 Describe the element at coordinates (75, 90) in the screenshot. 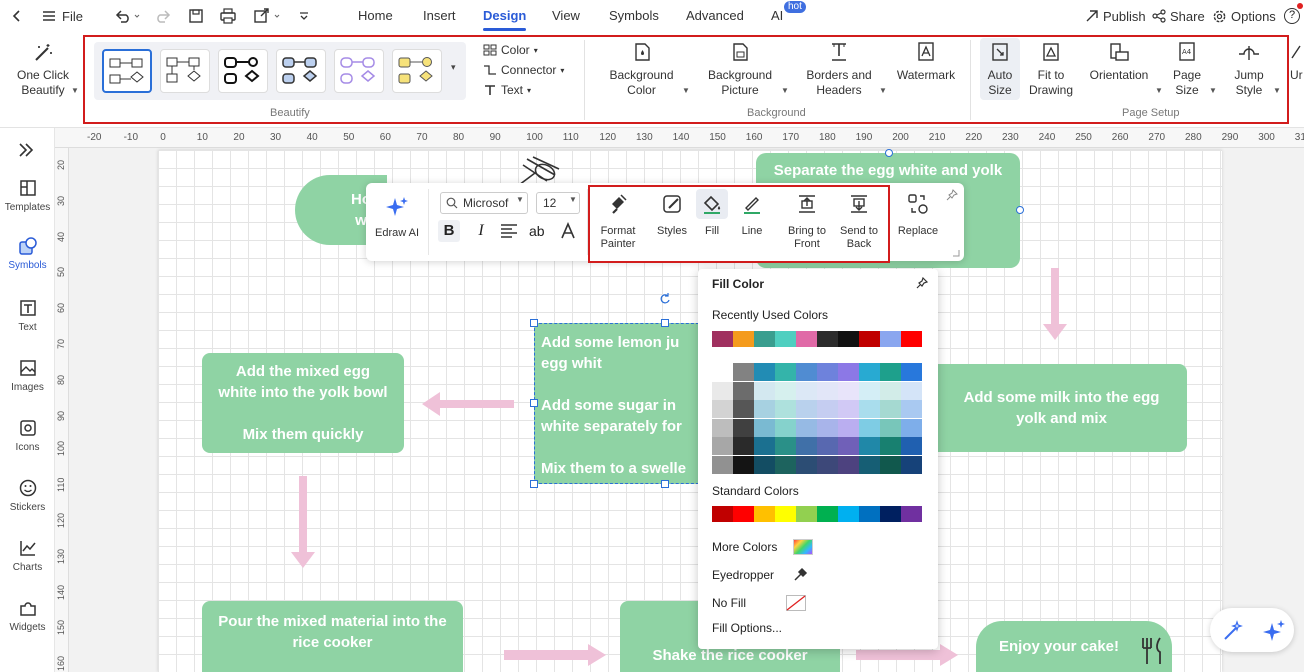

I see `beautify-dropdown-icon: ▼` at that location.